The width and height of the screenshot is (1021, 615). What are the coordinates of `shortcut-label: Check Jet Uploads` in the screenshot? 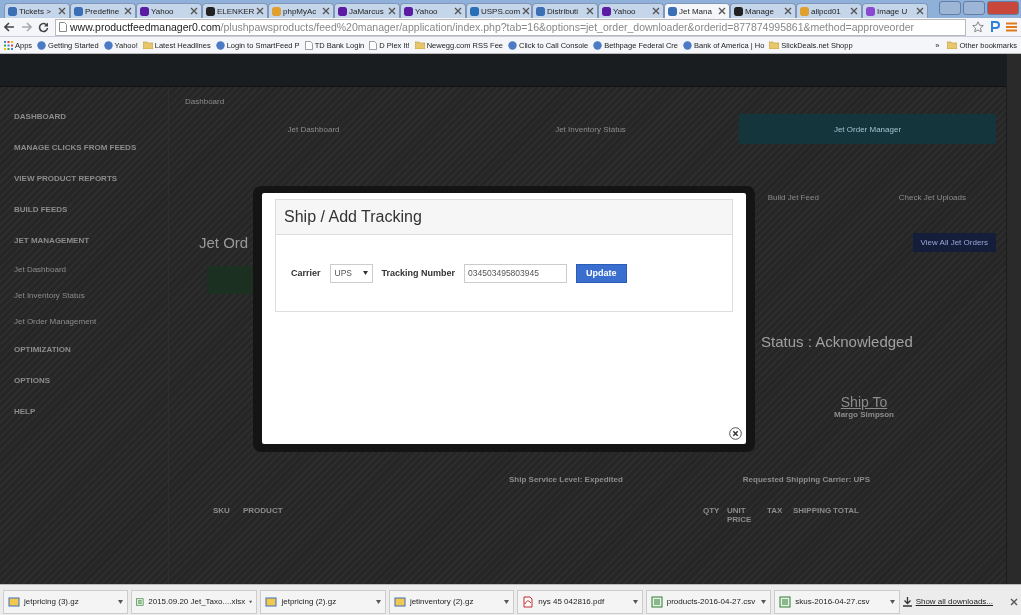 It's located at (932, 197).